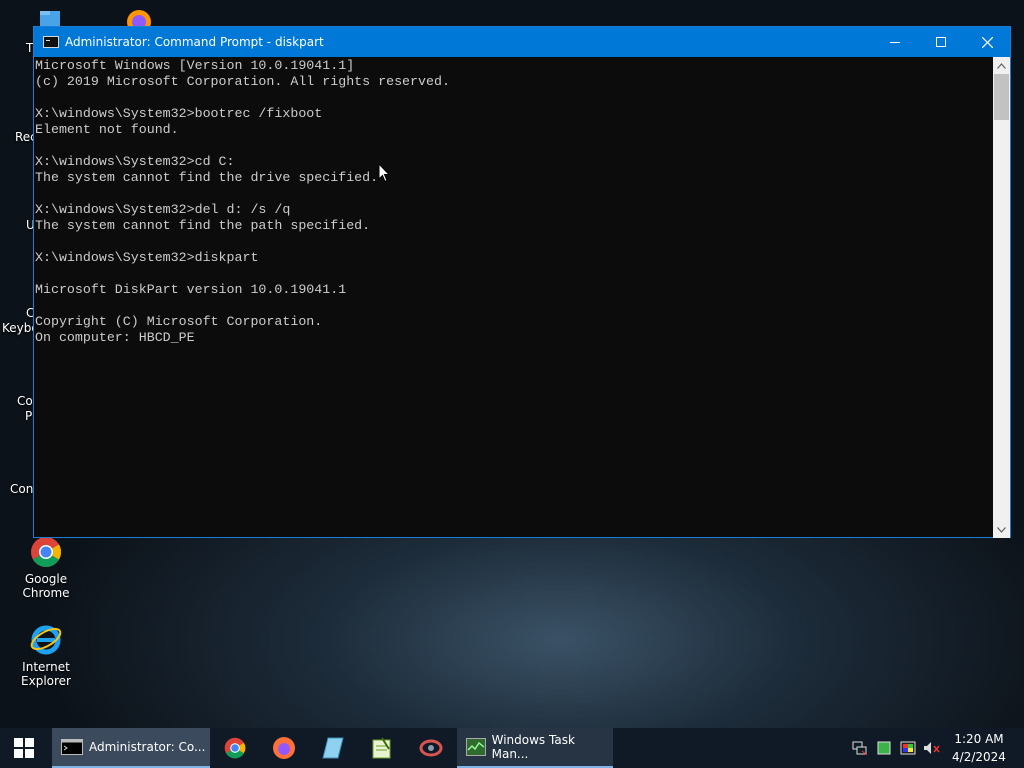 The image size is (1024, 768). I want to click on close-icon, so click(987, 42).